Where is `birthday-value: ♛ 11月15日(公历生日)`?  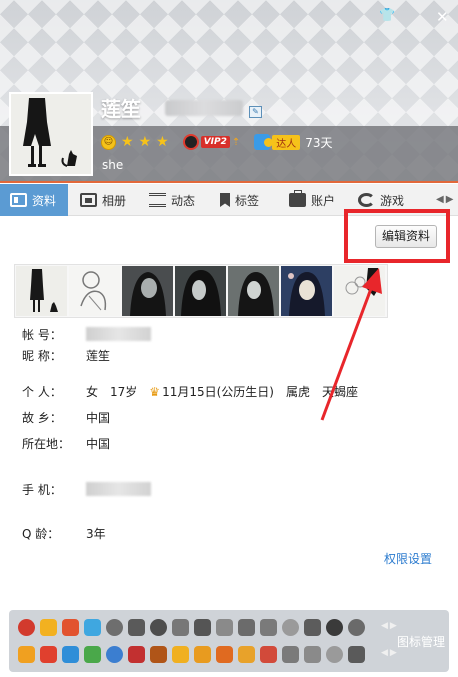
birthday-value: ♛ 11月15日(公历生日) is located at coordinates (211, 391).